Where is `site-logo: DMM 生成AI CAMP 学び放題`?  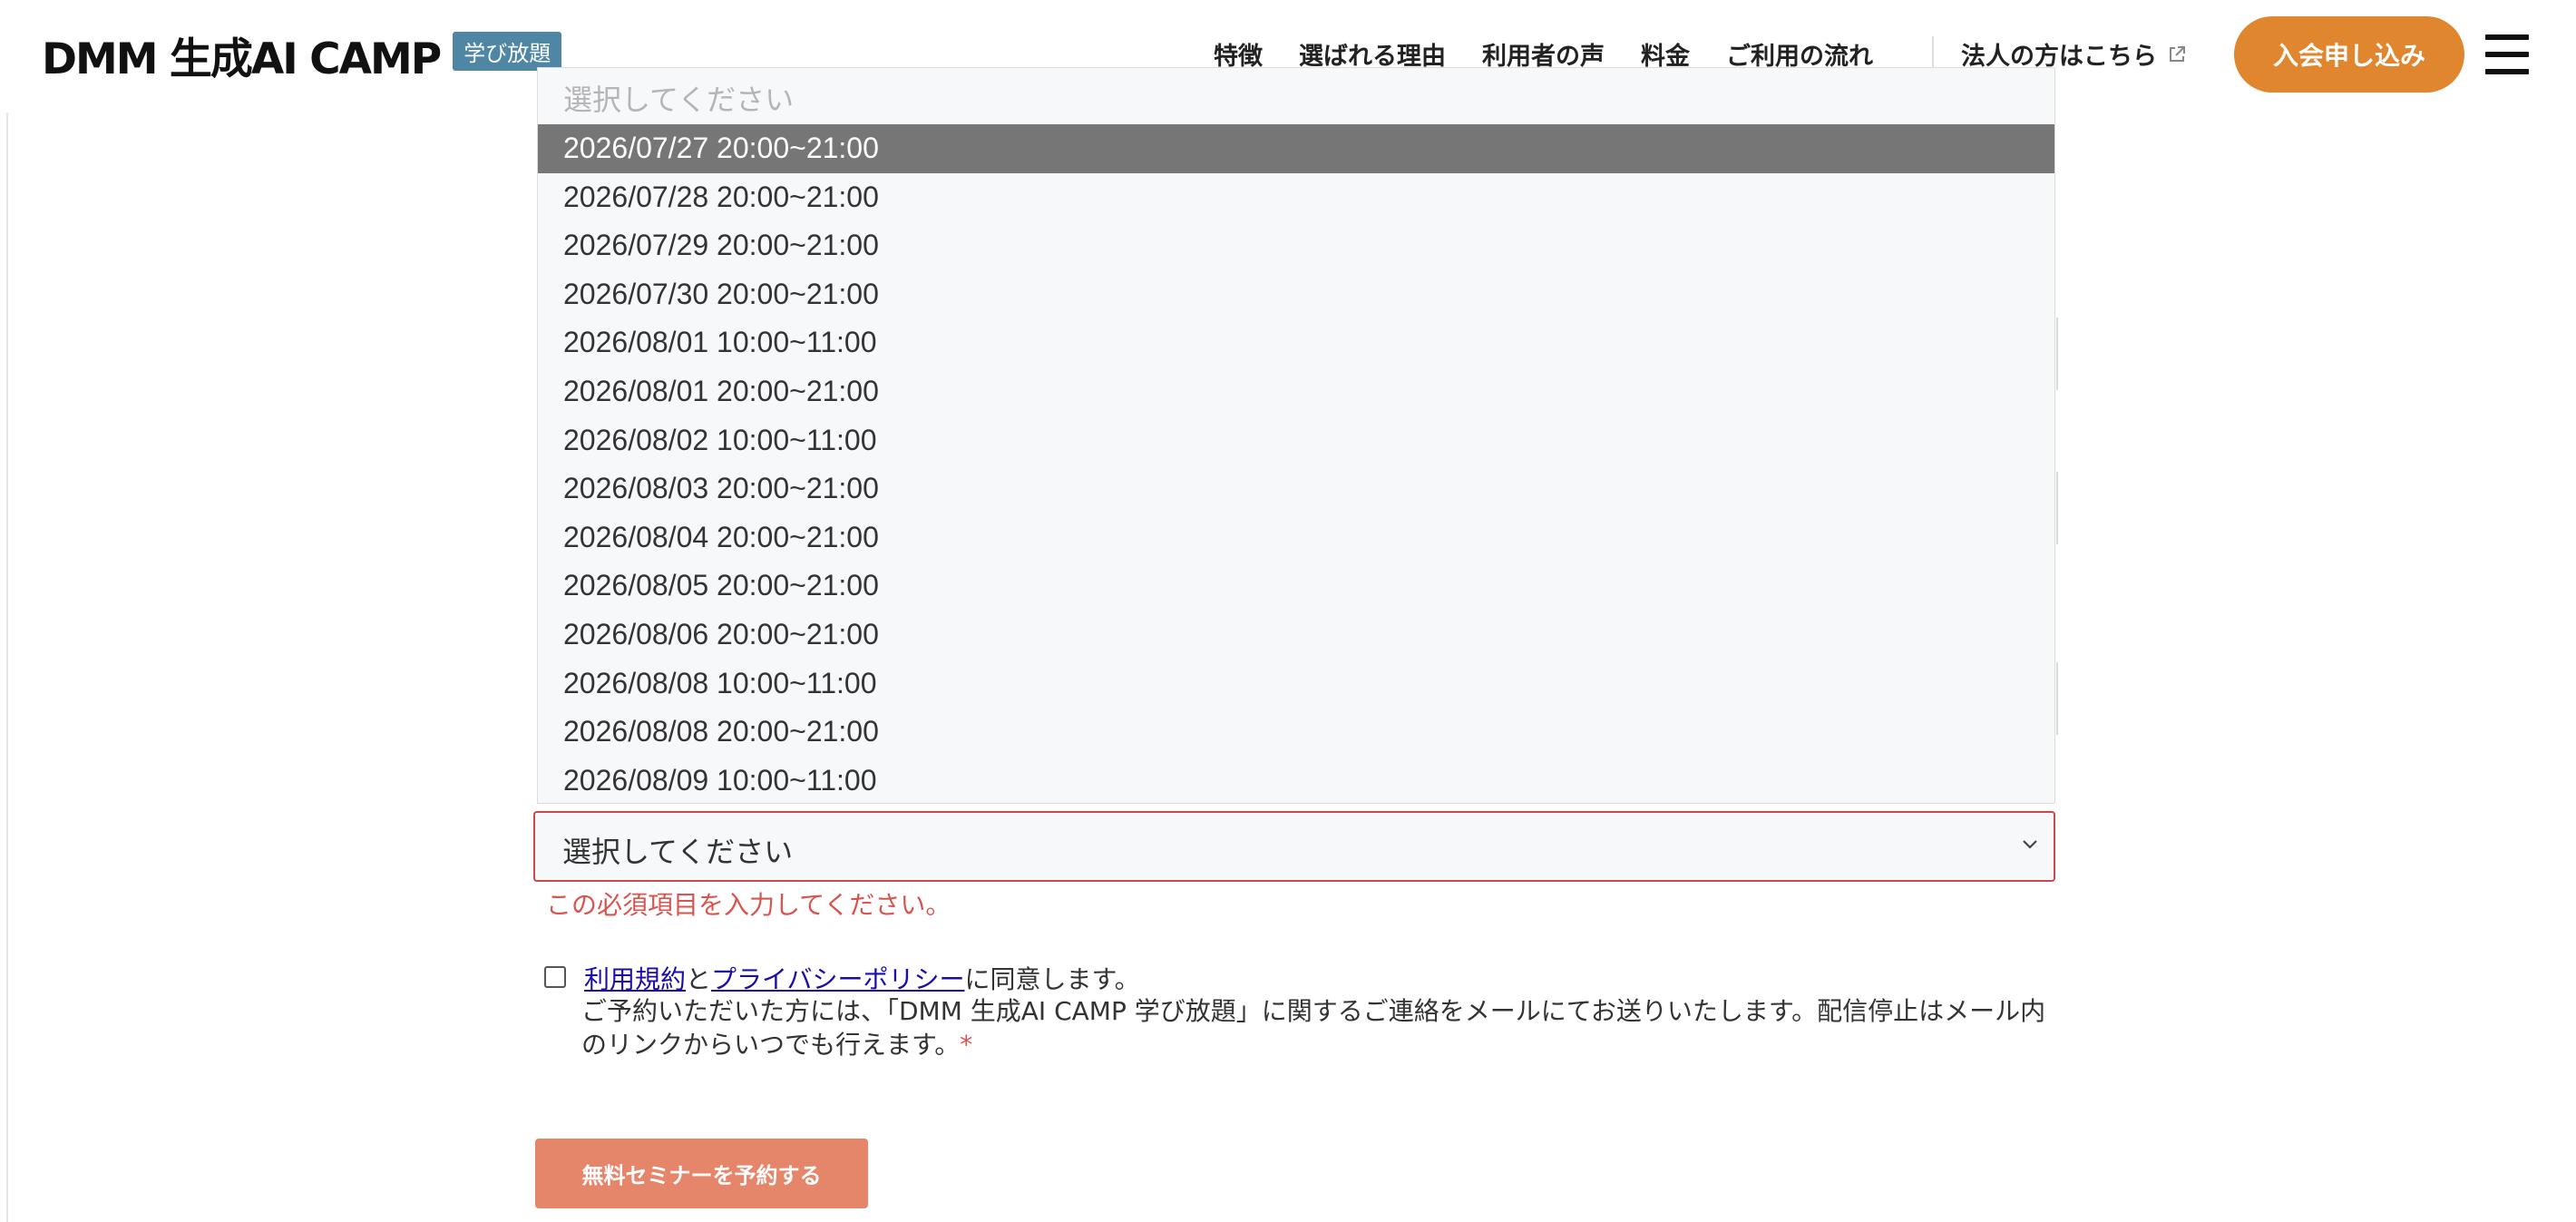
site-logo: DMM 生成AI CAMP 学び放題 is located at coordinates (302, 55).